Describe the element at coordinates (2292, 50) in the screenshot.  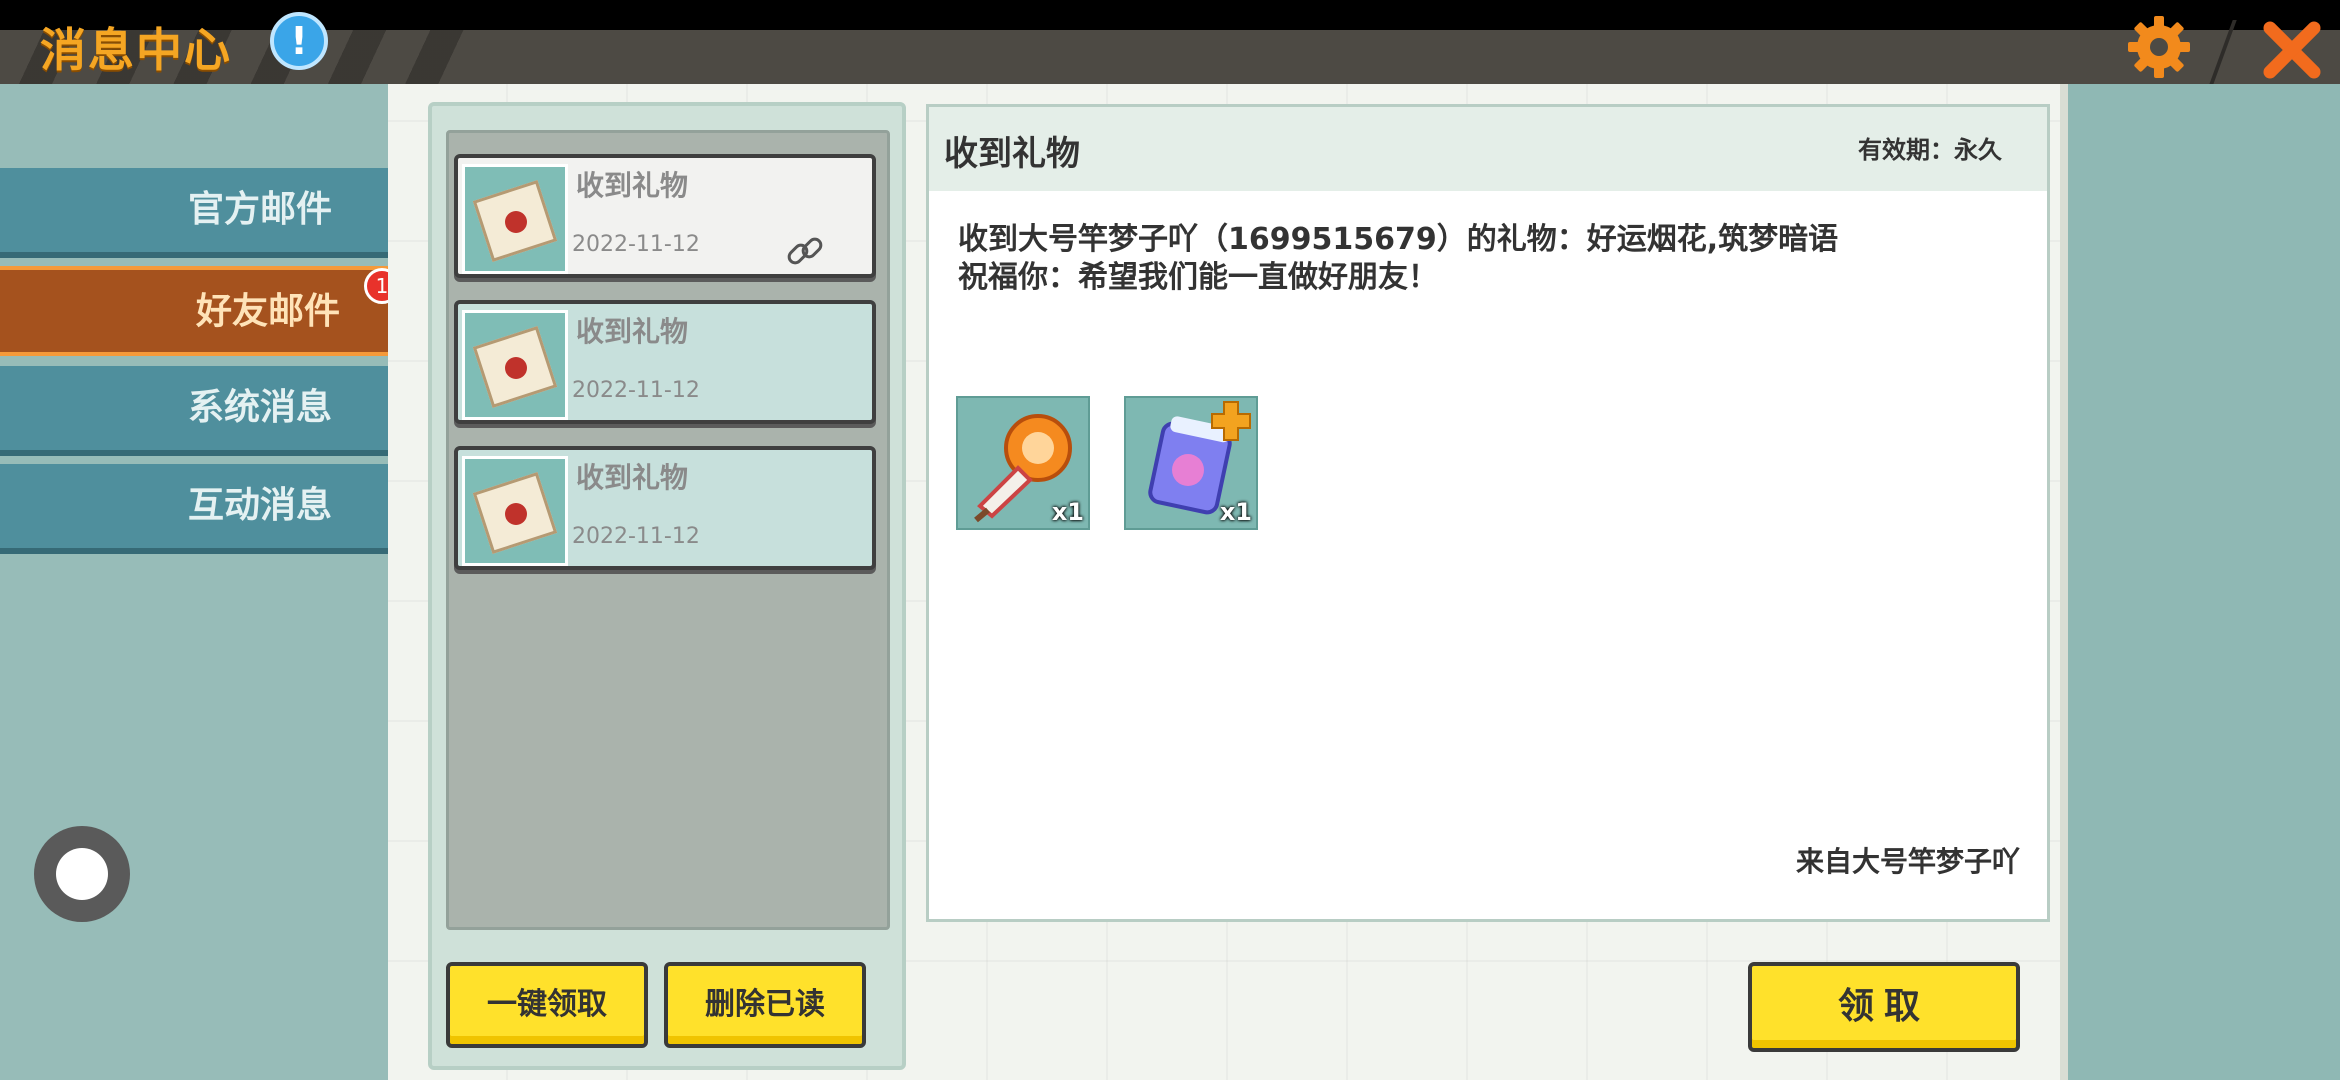
I see `close-icon` at that location.